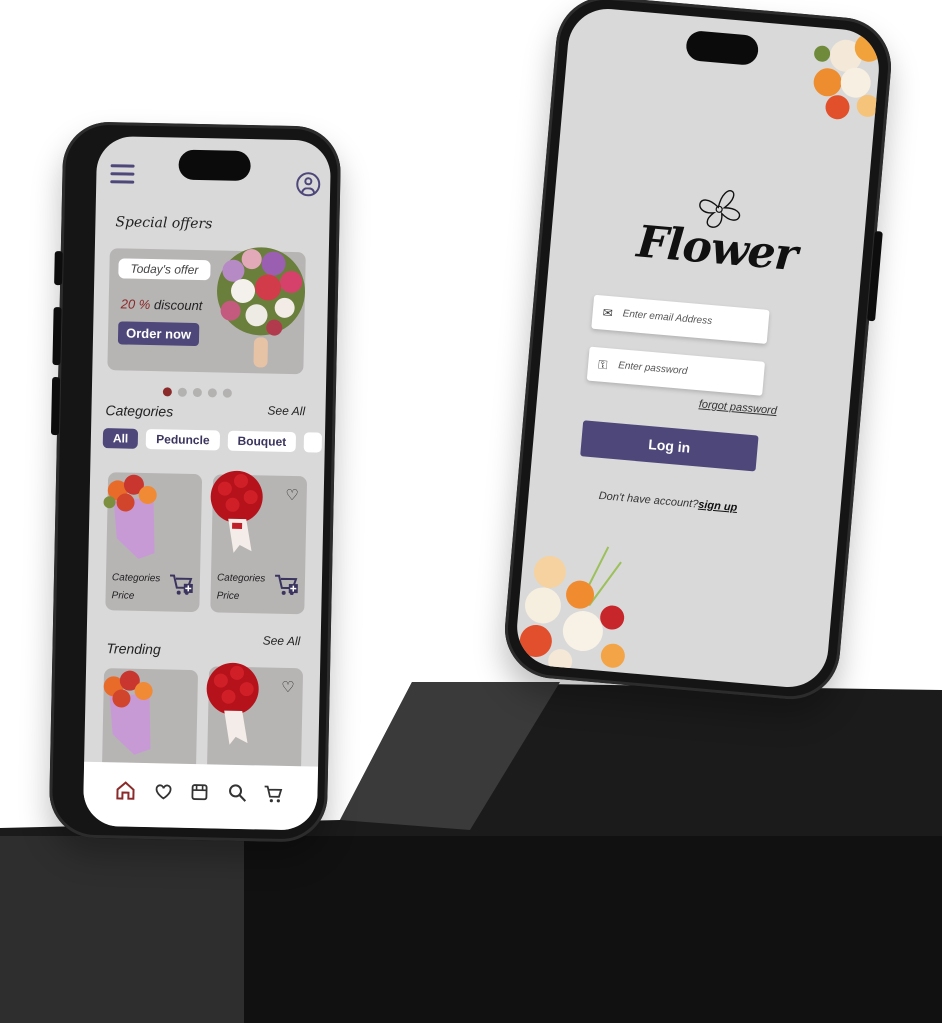  Describe the element at coordinates (133, 649) in the screenshot. I see `trending-title: Trending` at that location.